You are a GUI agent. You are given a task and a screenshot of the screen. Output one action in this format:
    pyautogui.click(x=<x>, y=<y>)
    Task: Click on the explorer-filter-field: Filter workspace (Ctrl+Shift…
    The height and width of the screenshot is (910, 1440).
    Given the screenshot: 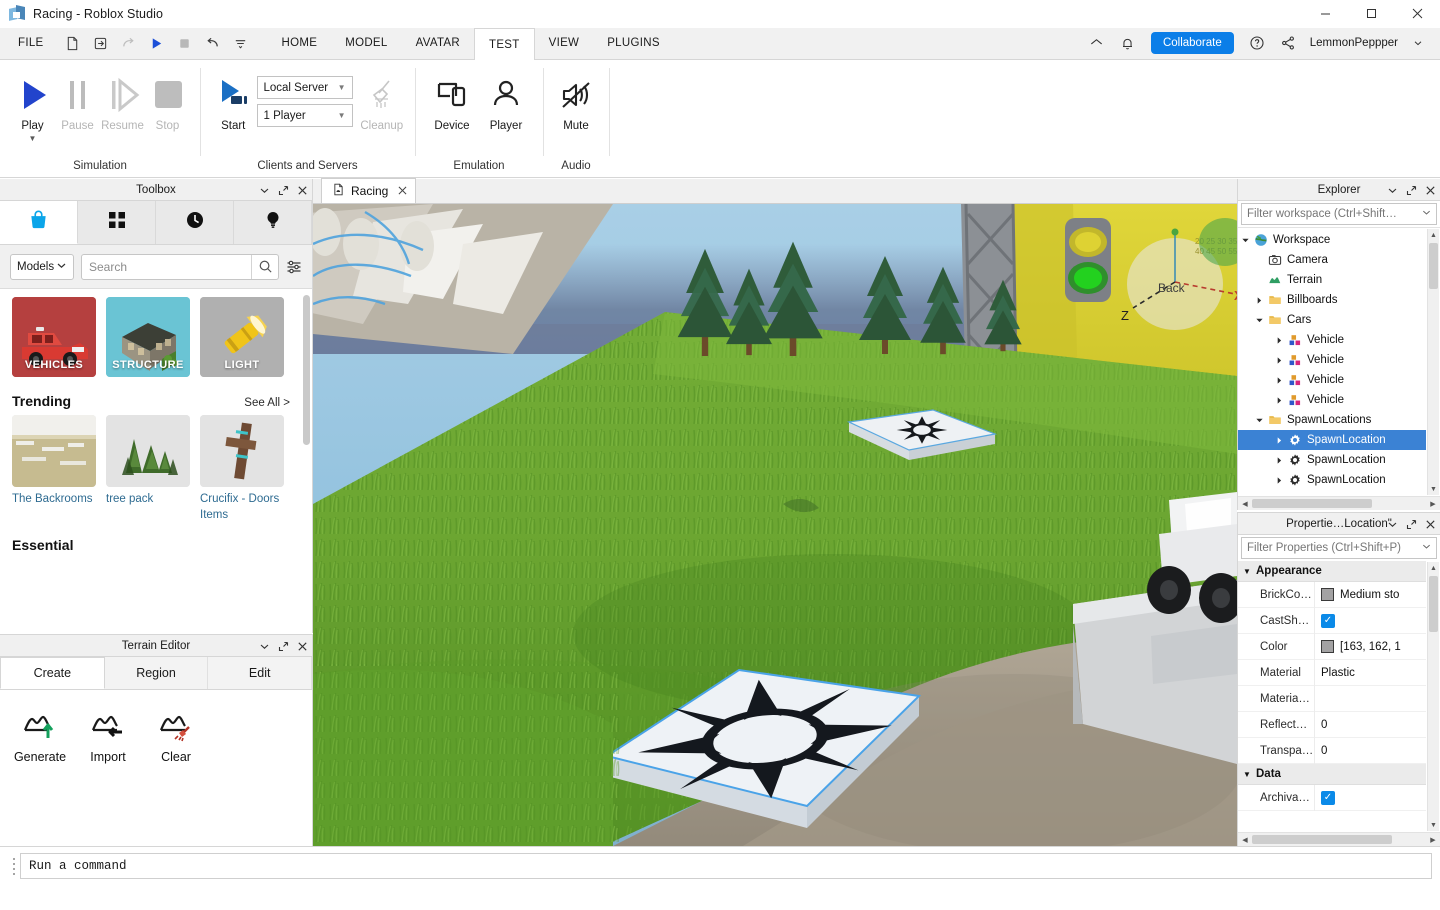 What is the action you would take?
    pyautogui.click(x=1339, y=214)
    